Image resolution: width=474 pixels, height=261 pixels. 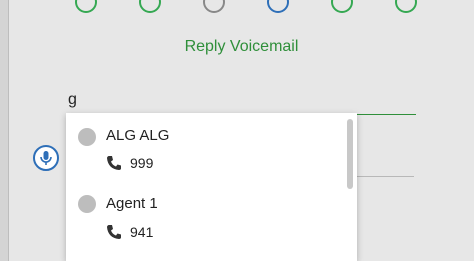 What do you see at coordinates (241, 100) in the screenshot?
I see `recipient-input` at bounding box center [241, 100].